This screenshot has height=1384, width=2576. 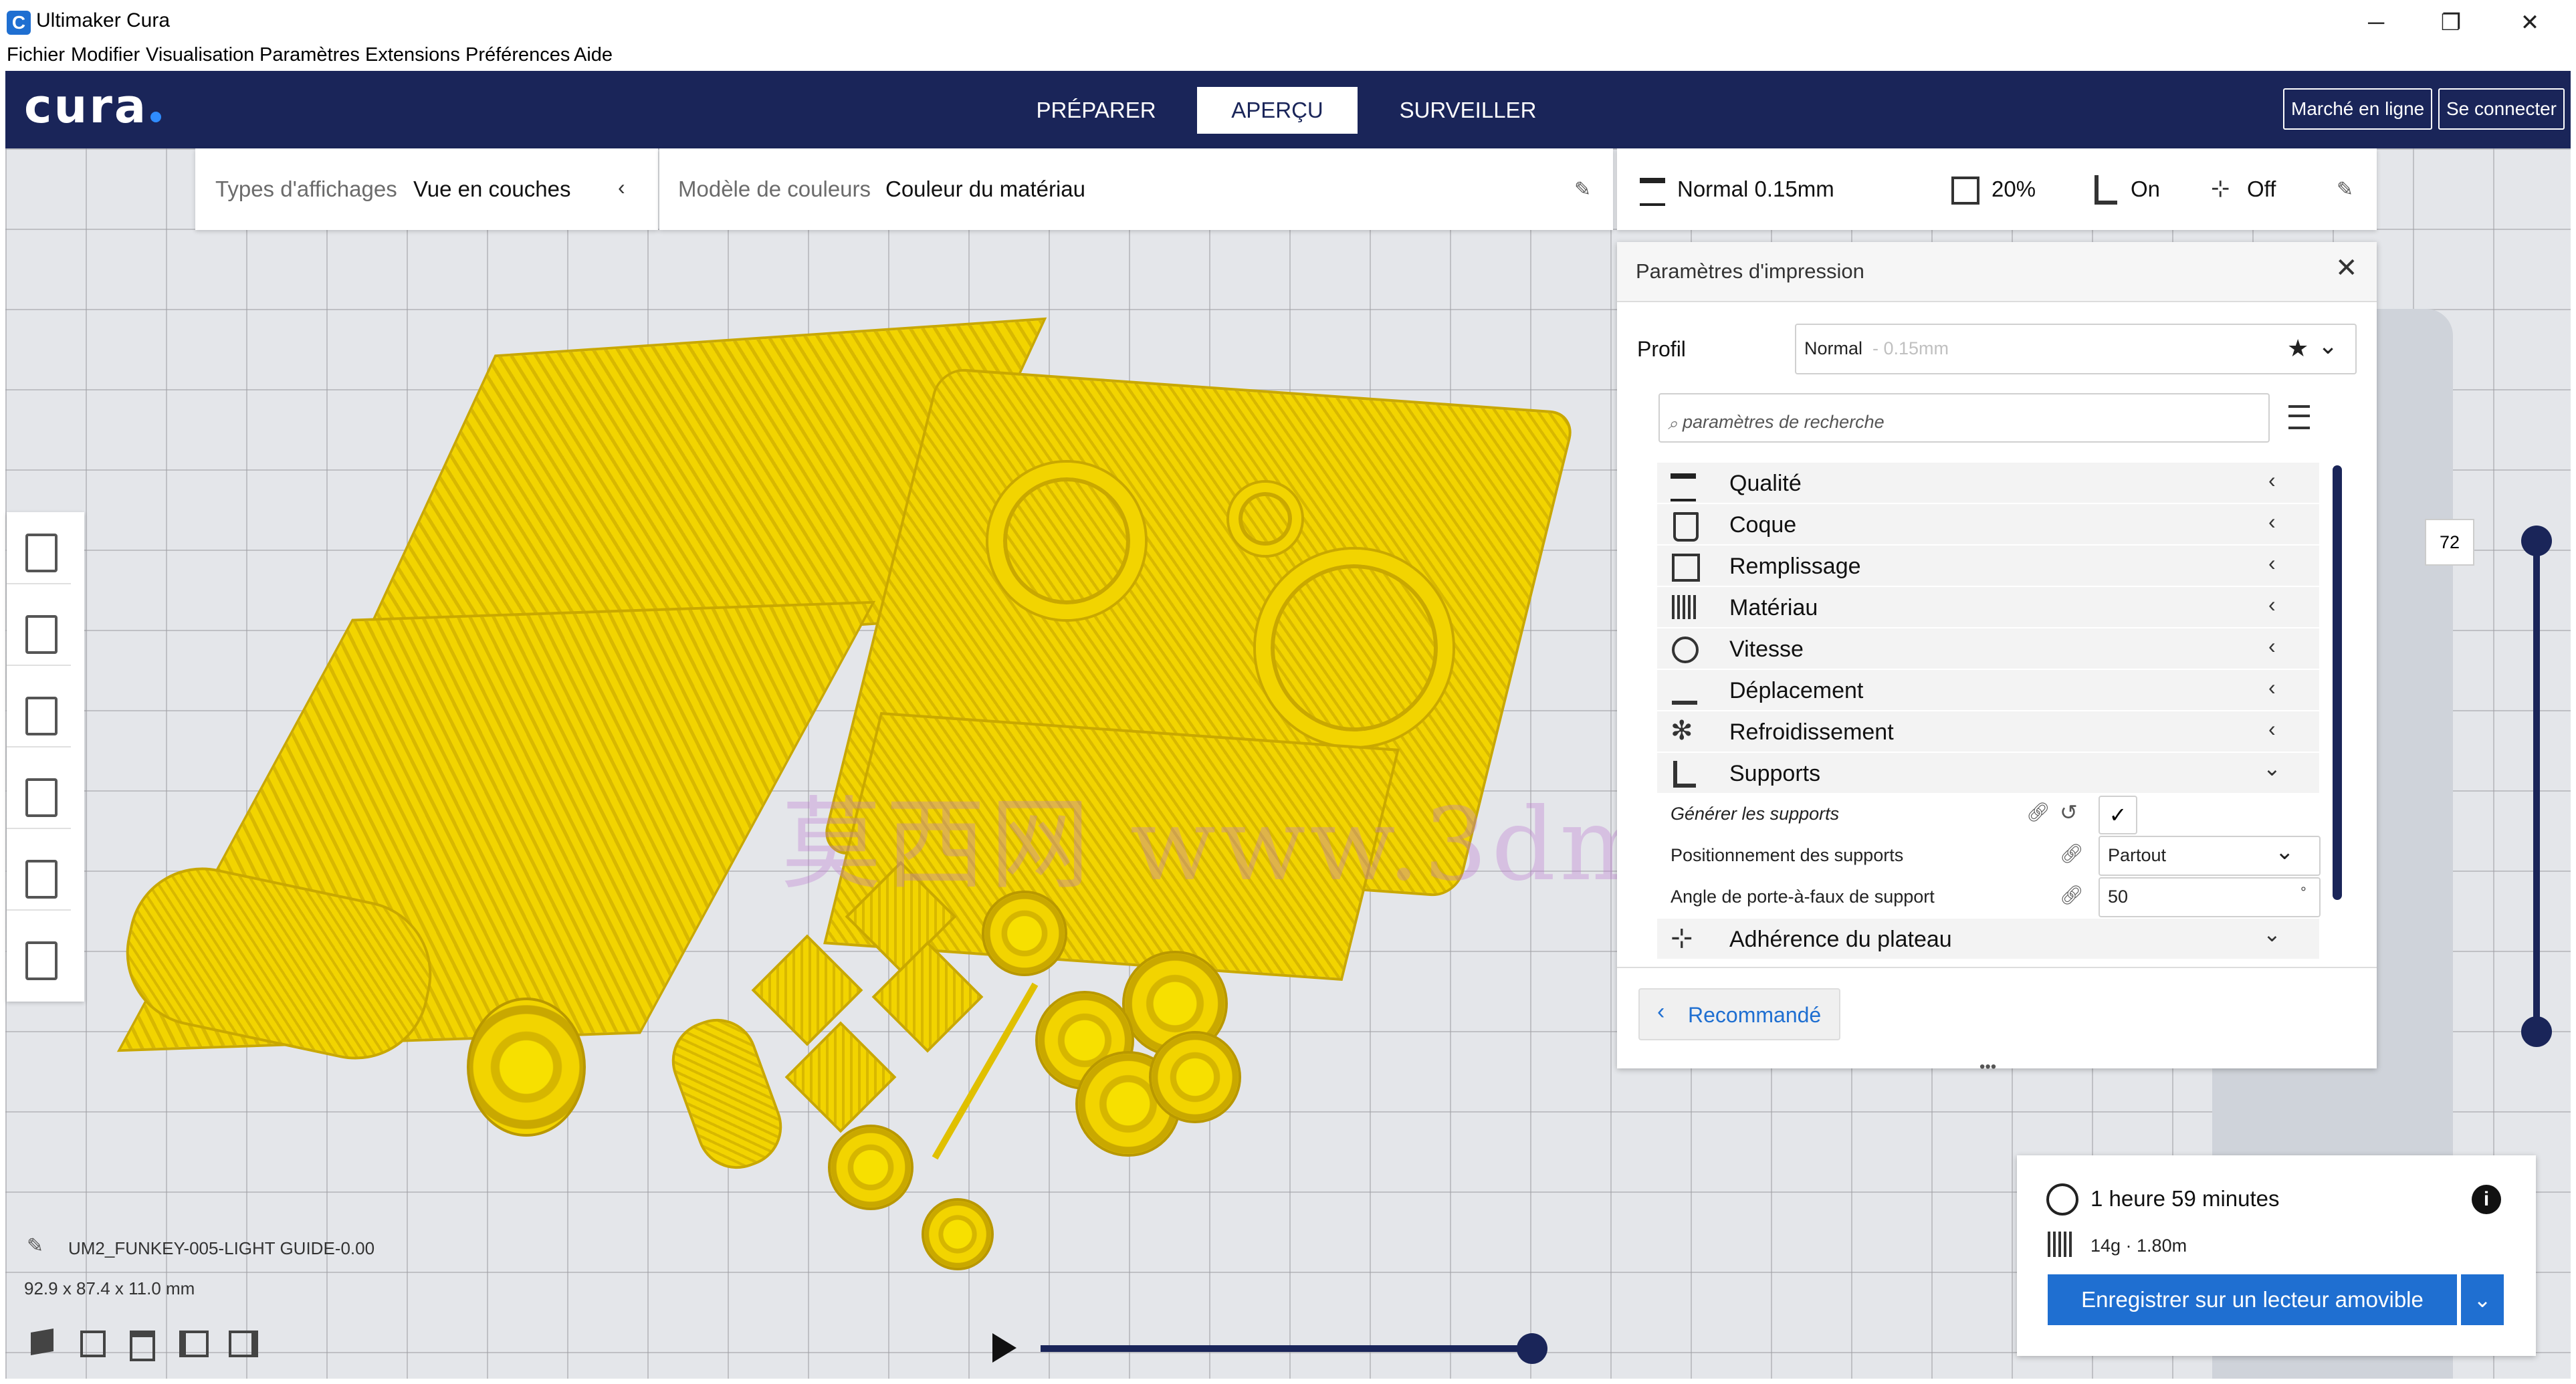 What do you see at coordinates (593, 55) in the screenshot?
I see `menu-help: Aide` at bounding box center [593, 55].